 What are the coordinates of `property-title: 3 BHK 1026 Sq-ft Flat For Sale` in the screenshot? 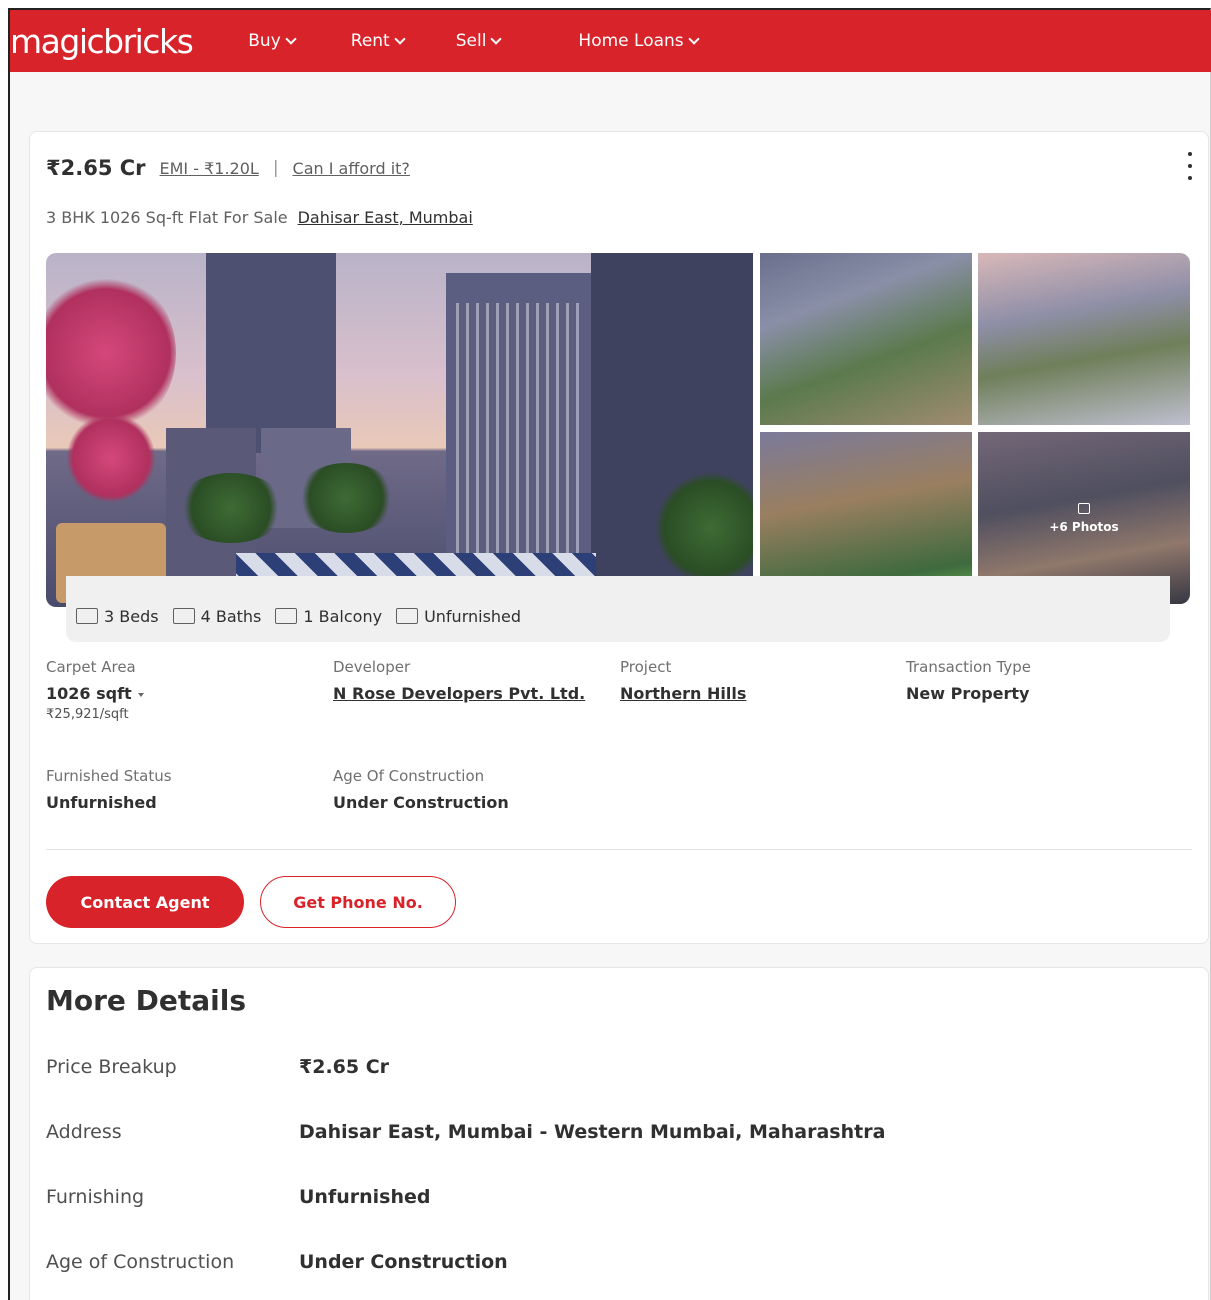 It's located at (167, 217).